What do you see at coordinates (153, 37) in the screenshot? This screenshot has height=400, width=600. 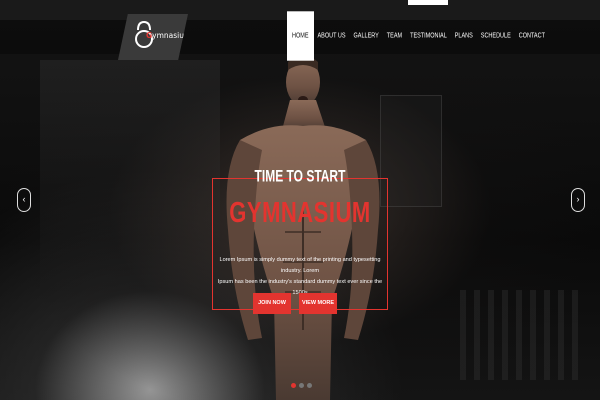 I see `logo: Gymnasium` at bounding box center [153, 37].